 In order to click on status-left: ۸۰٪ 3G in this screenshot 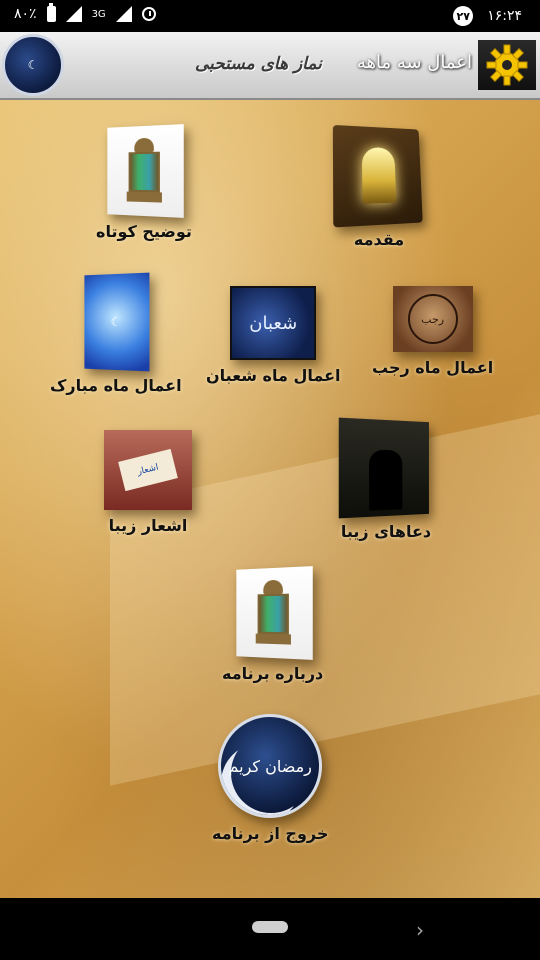, I will do `click(85, 12)`.